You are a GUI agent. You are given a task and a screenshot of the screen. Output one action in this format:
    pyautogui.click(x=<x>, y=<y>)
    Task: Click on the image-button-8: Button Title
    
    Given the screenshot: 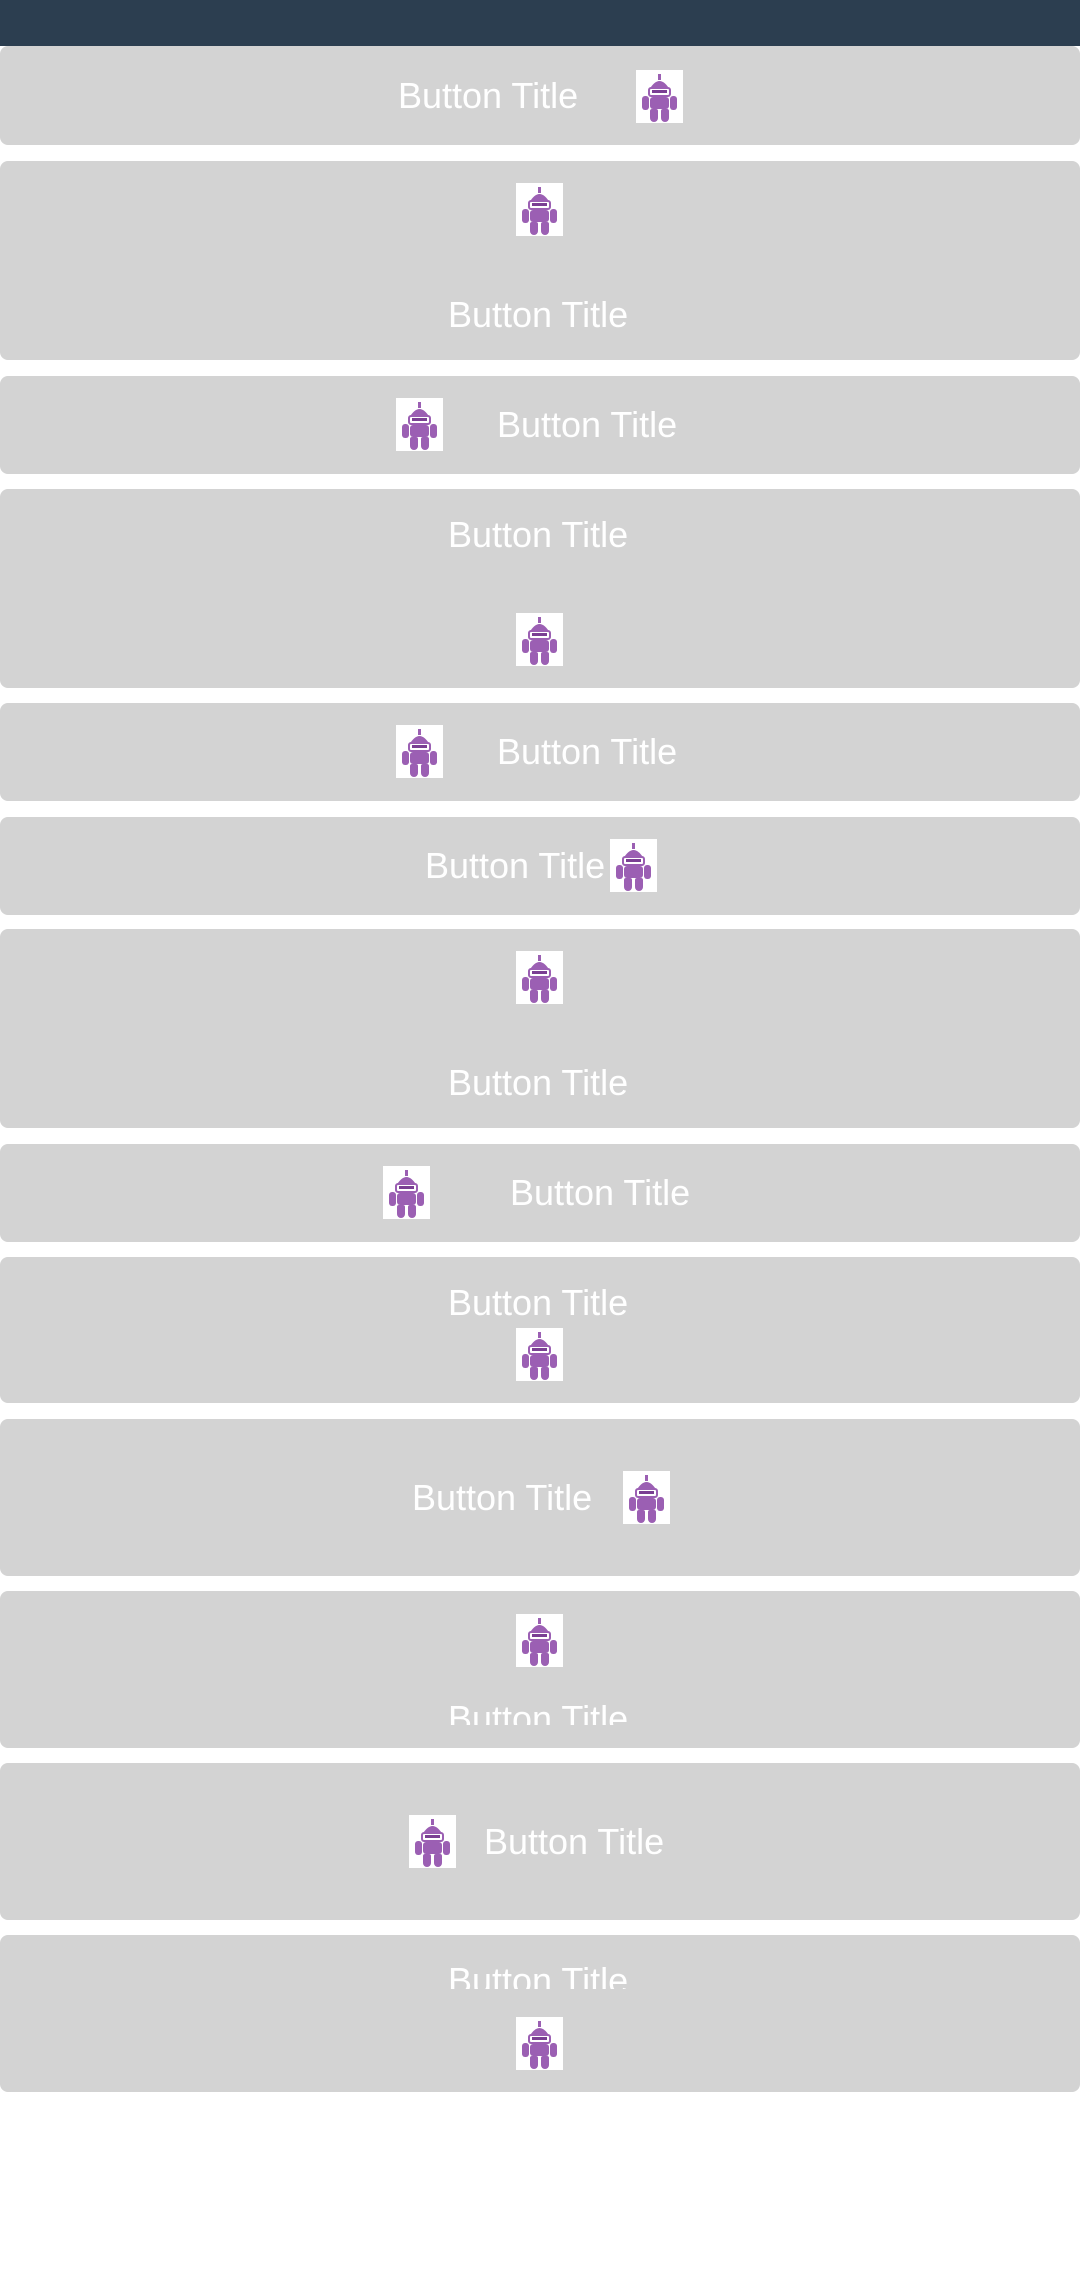 What is the action you would take?
    pyautogui.click(x=540, y=1193)
    